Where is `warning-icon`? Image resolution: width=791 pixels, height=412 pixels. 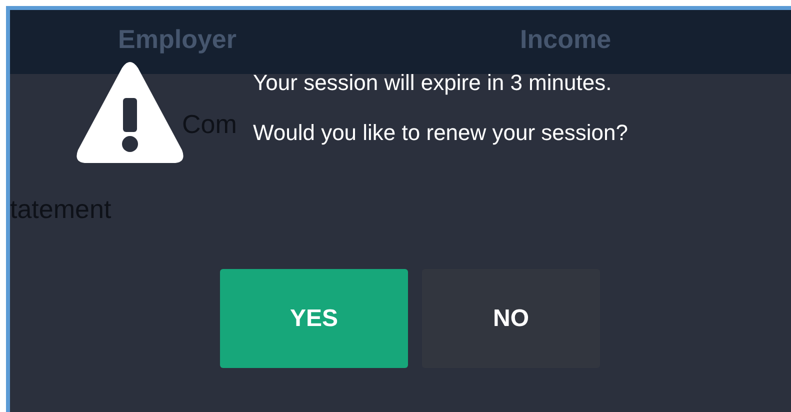
warning-icon is located at coordinates (130, 113).